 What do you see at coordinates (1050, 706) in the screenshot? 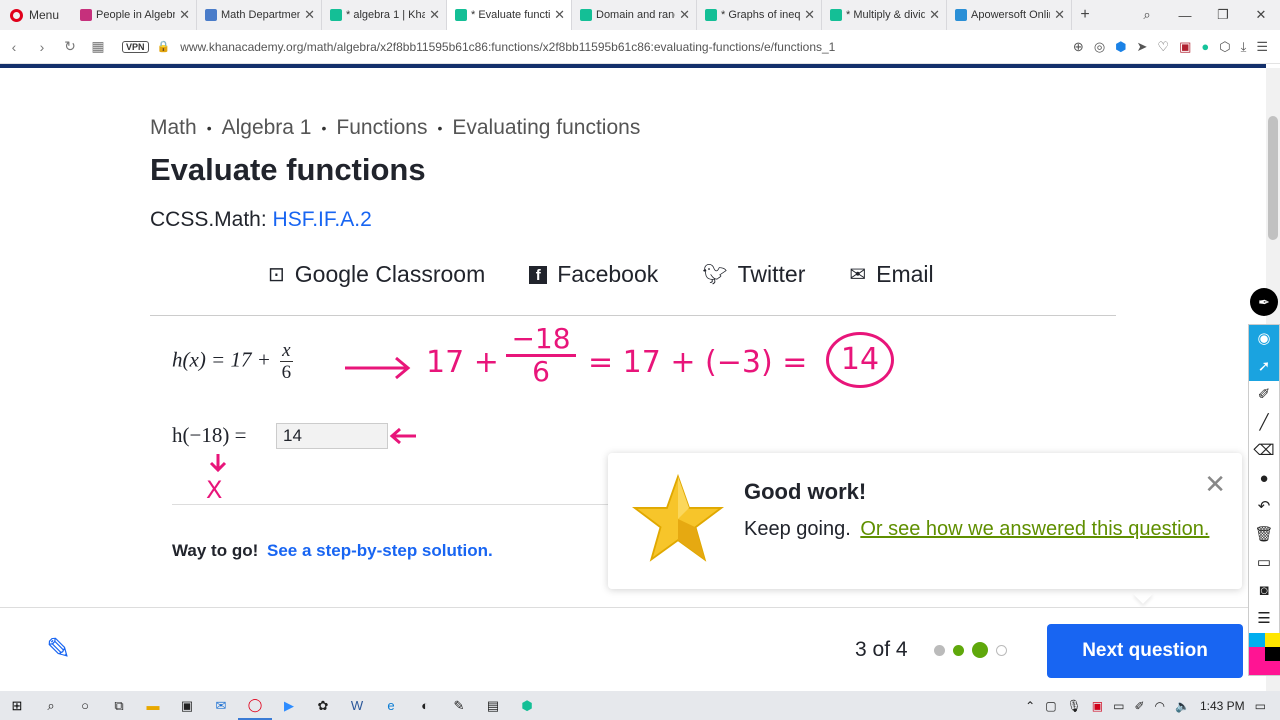
I see `tray-app-icon: ▢` at bounding box center [1050, 706].